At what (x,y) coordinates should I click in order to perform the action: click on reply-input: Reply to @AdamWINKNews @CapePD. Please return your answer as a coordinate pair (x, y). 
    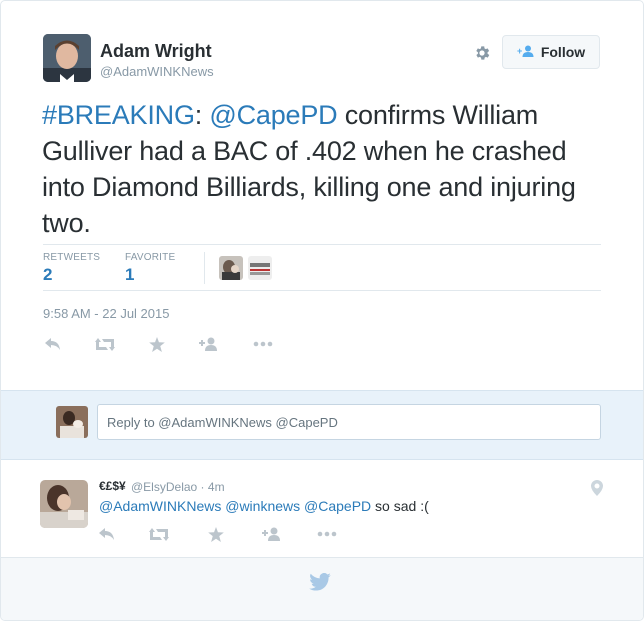
    Looking at the image, I should click on (349, 422).